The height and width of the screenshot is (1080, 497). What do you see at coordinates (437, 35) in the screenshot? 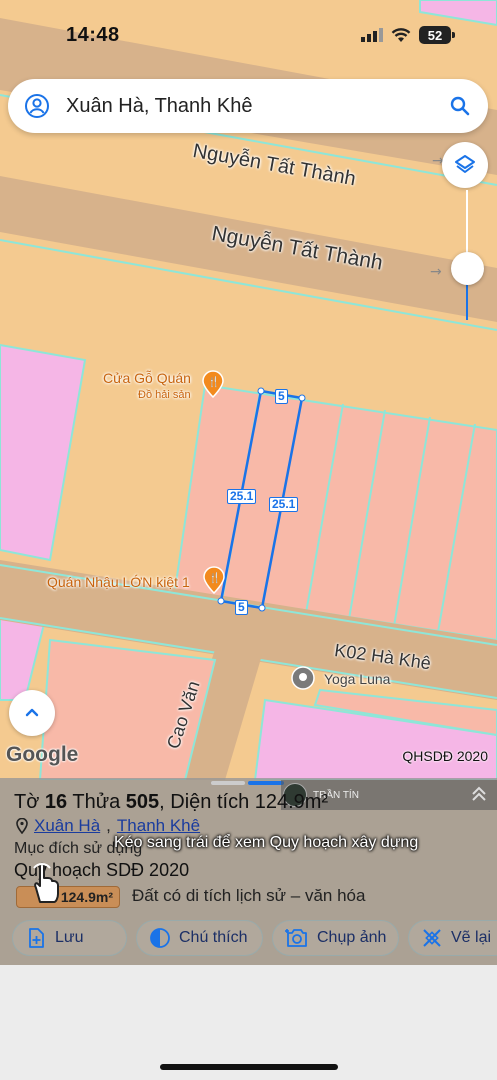
I see `battery-icon: 52` at bounding box center [437, 35].